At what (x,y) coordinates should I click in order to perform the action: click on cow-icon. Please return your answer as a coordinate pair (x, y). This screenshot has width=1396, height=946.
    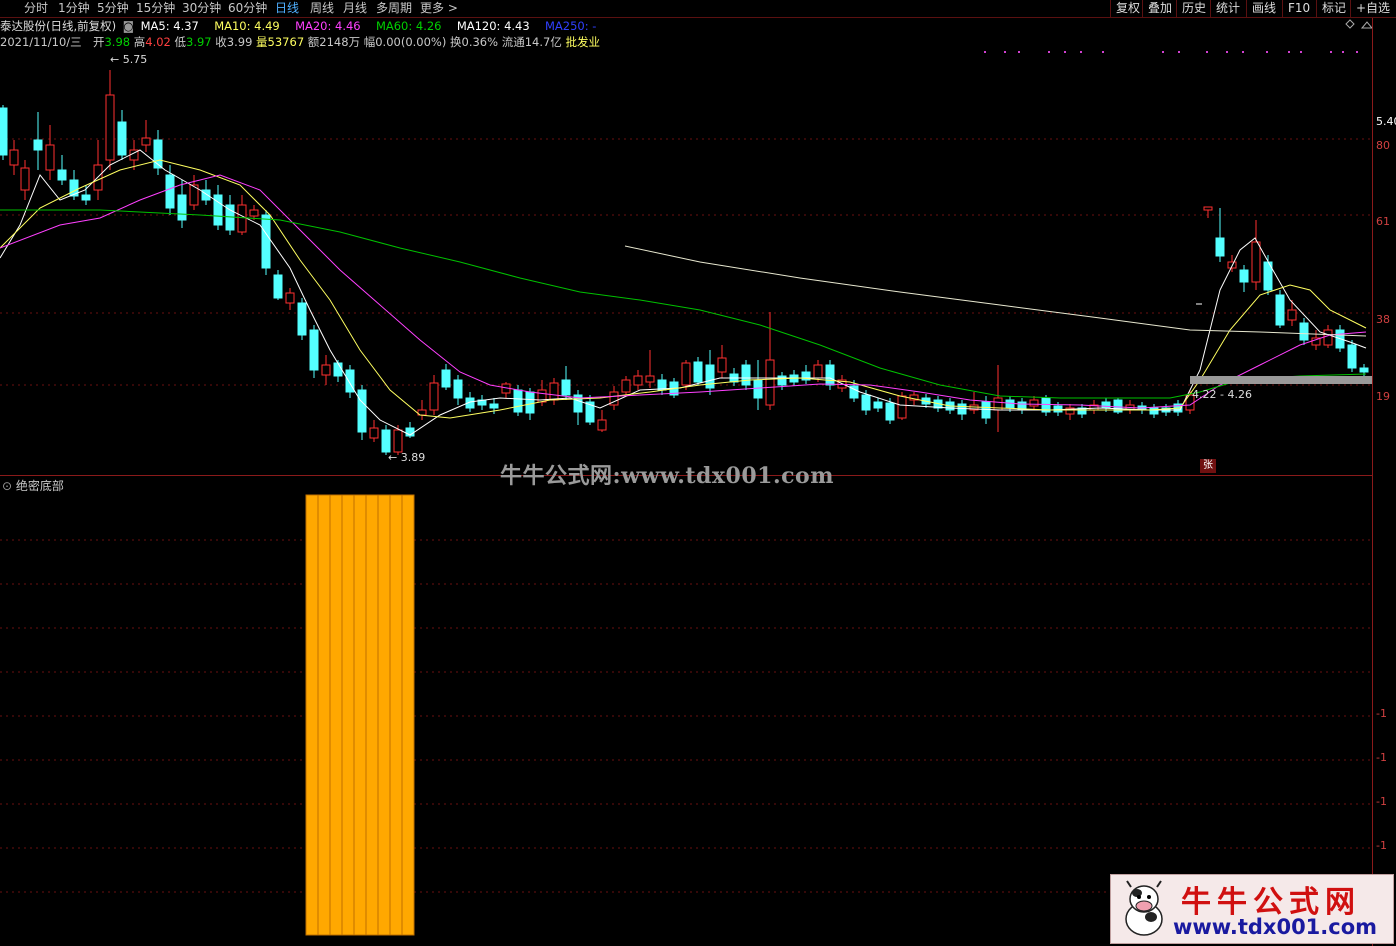
    Looking at the image, I should click on (1144, 908).